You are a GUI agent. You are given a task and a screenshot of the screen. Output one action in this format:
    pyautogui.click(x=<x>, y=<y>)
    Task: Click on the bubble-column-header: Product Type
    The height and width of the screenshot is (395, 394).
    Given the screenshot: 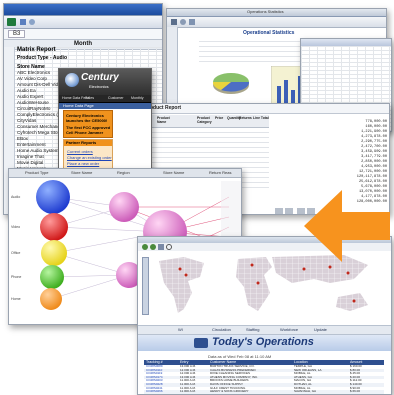 What is the action you would take?
    pyautogui.click(x=37, y=172)
    